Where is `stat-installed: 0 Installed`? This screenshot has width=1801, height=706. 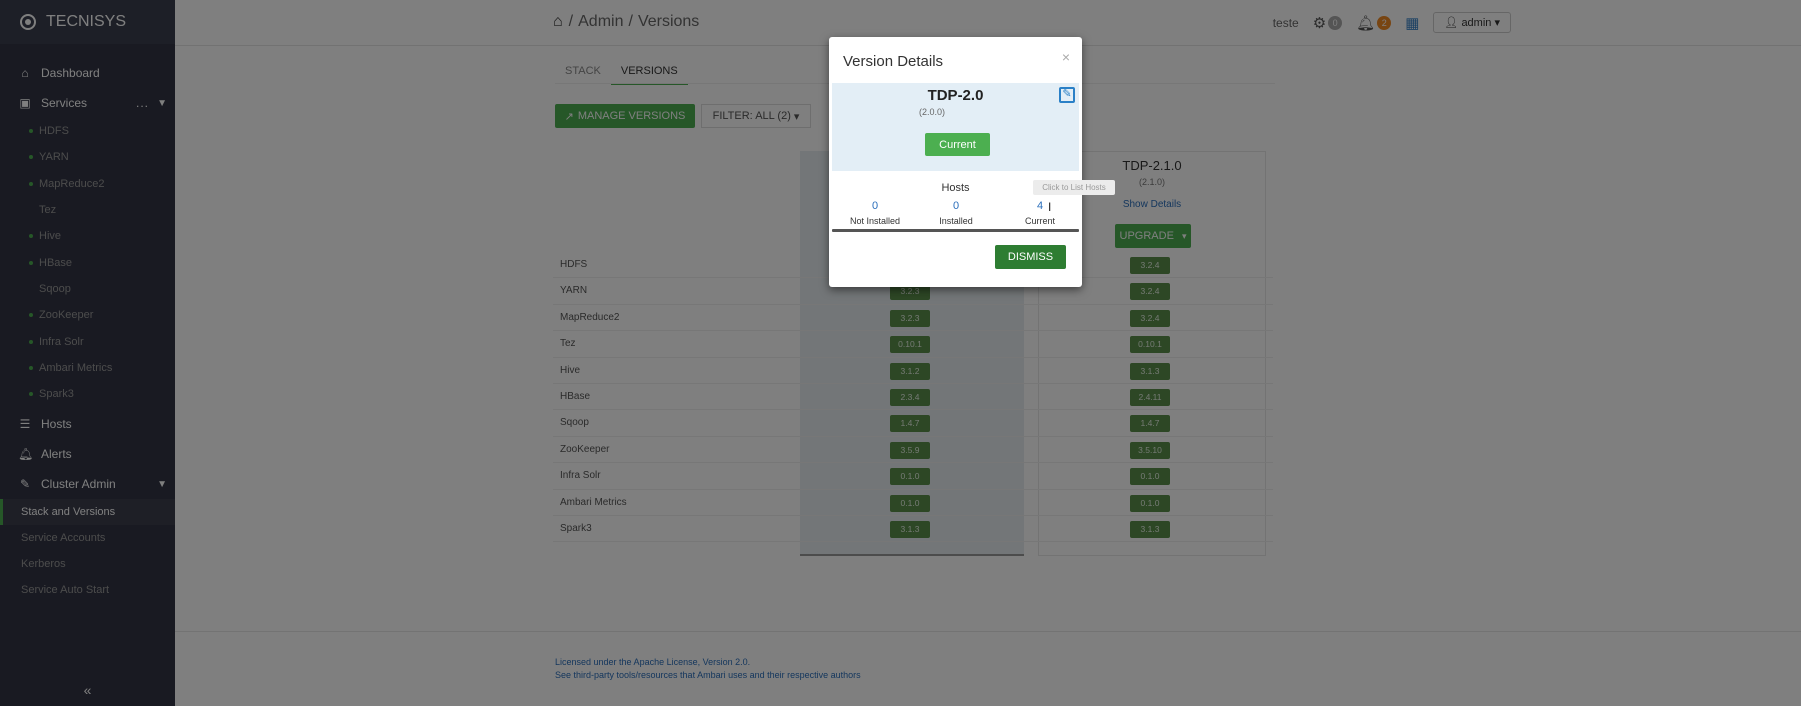
stat-installed: 0 Installed is located at coordinates (956, 213).